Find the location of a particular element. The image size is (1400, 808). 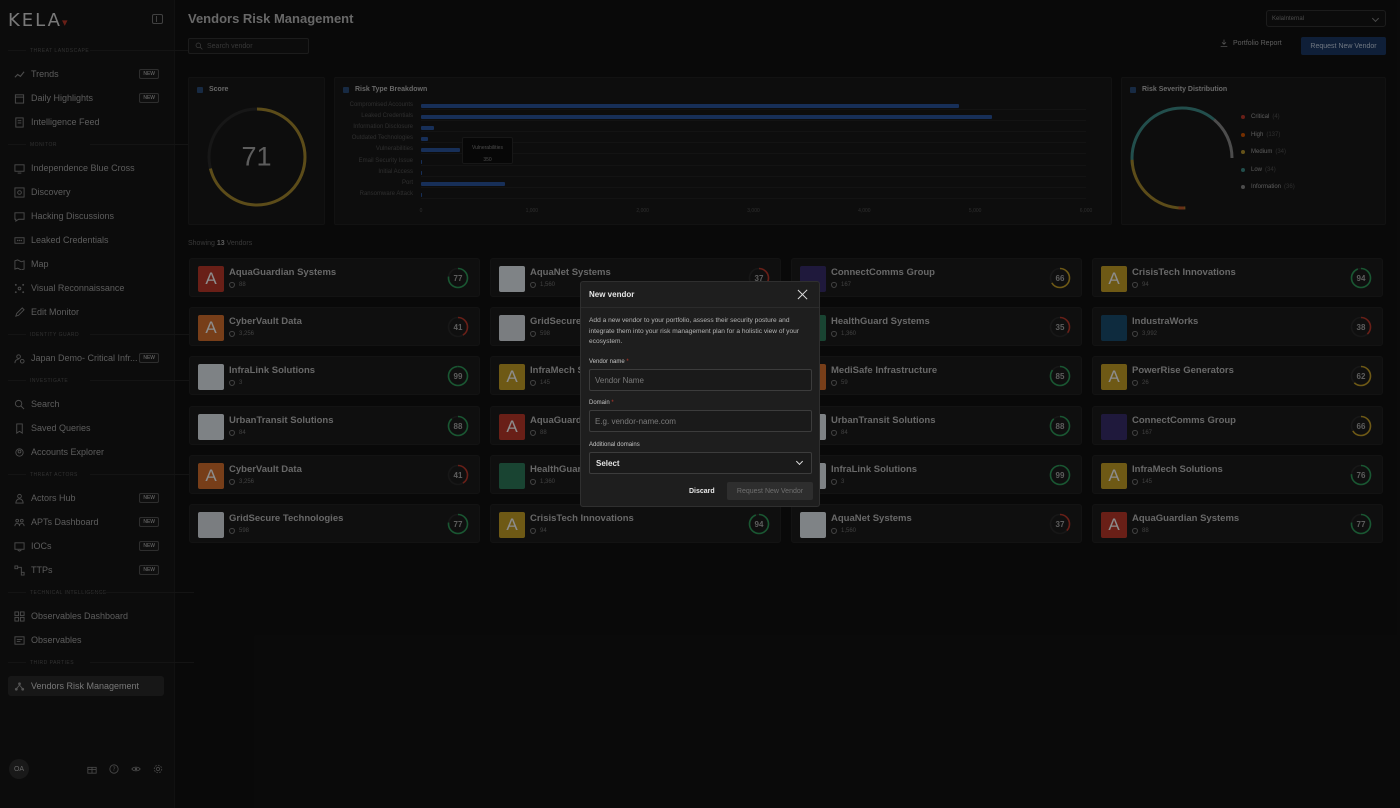

vendor-name-input is located at coordinates (700, 380).